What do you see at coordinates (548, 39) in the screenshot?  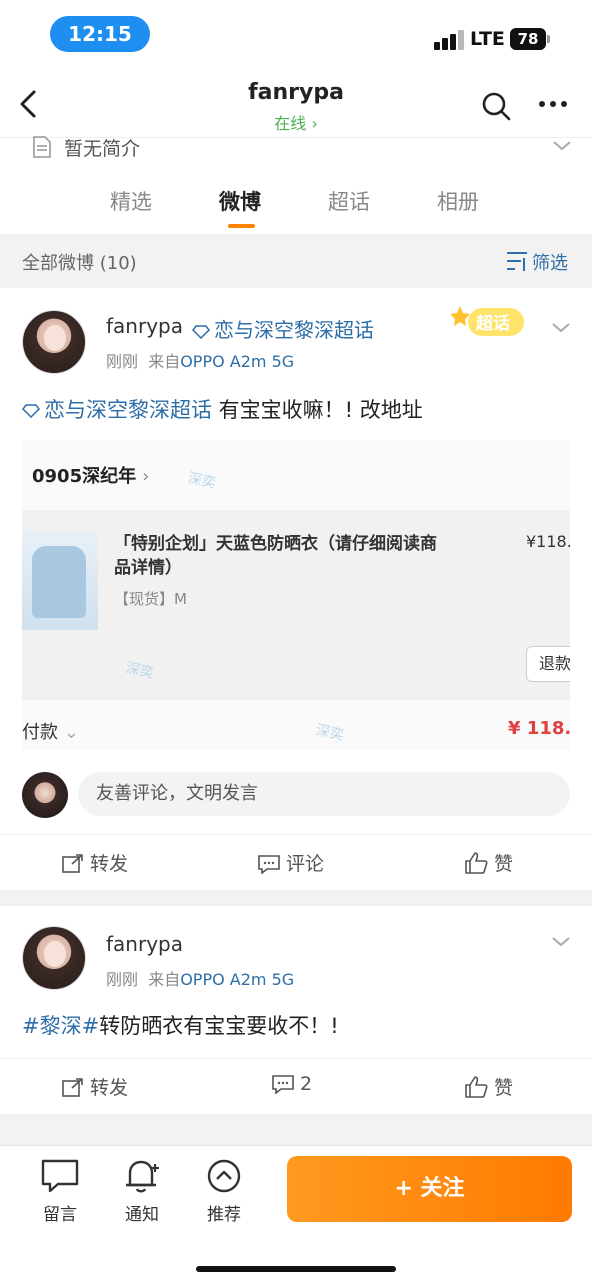 I see `battery-tip` at bounding box center [548, 39].